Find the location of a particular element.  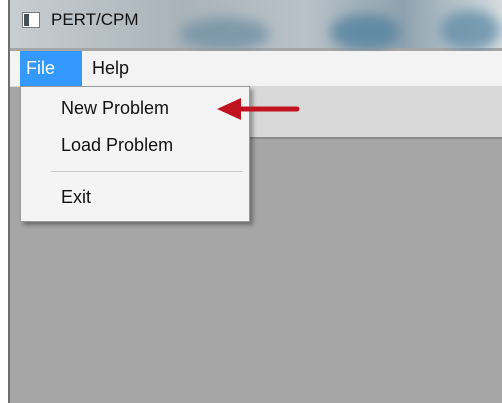

app-icon is located at coordinates (31, 20).